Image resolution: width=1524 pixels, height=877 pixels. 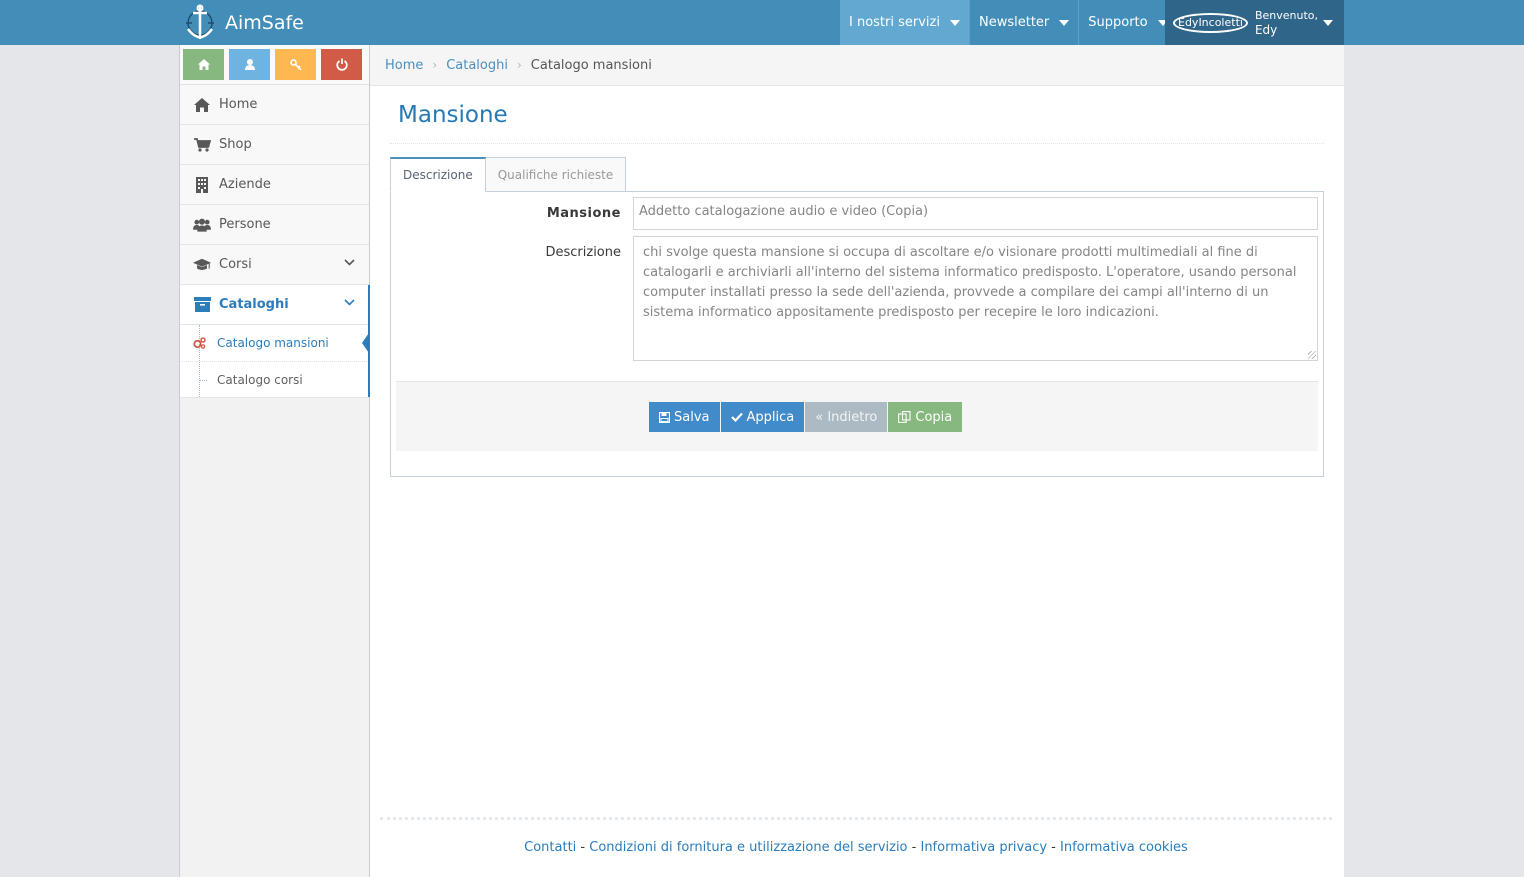 What do you see at coordinates (199, 343) in the screenshot?
I see `cogs-icon` at bounding box center [199, 343].